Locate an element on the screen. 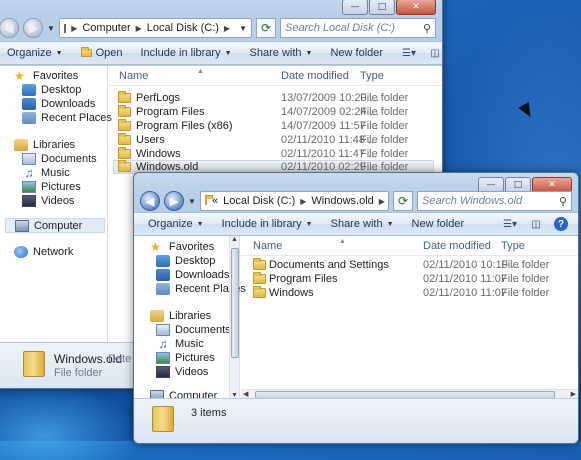 Image resolution: width=581 pixels, height=460 pixels. nav-music-label: Music is located at coordinates (189, 344).